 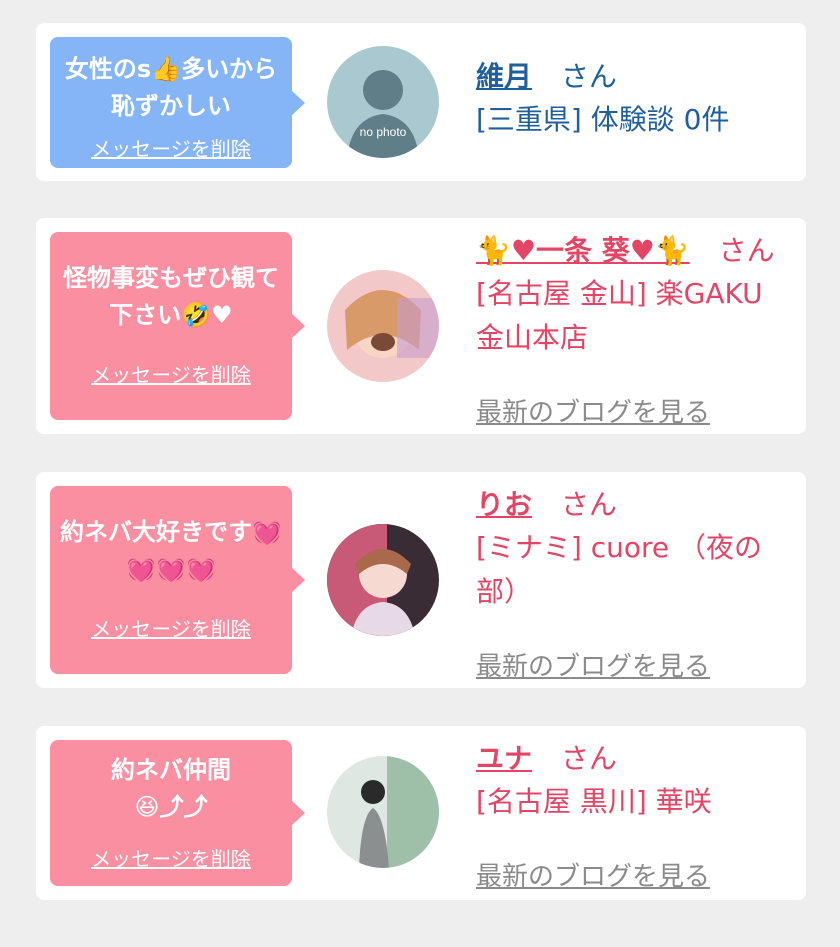 I want to click on message-bubble: 約ネバ大好きです💓💓💓💓 メッセージを削除, so click(x=177, y=580).